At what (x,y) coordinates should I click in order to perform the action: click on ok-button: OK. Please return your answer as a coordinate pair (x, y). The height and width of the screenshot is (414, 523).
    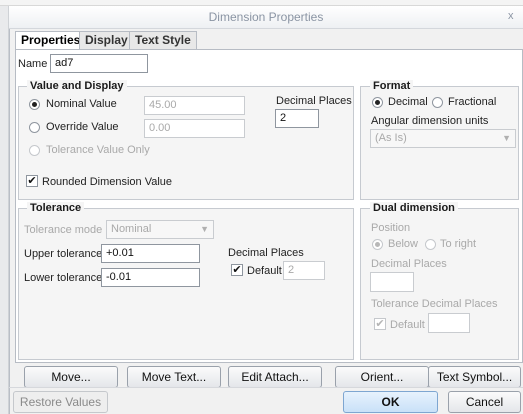
    Looking at the image, I should click on (390, 402).